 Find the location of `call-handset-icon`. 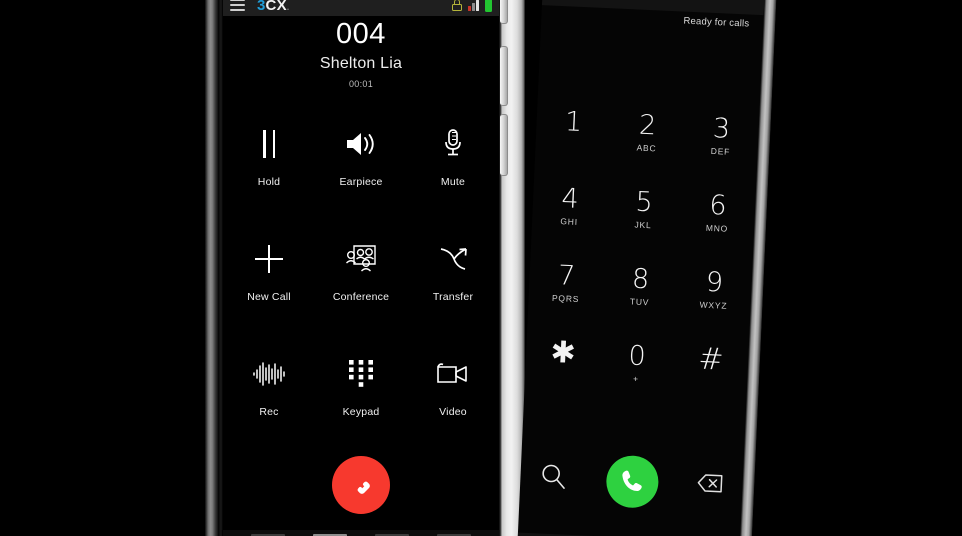

call-handset-icon is located at coordinates (632, 481).